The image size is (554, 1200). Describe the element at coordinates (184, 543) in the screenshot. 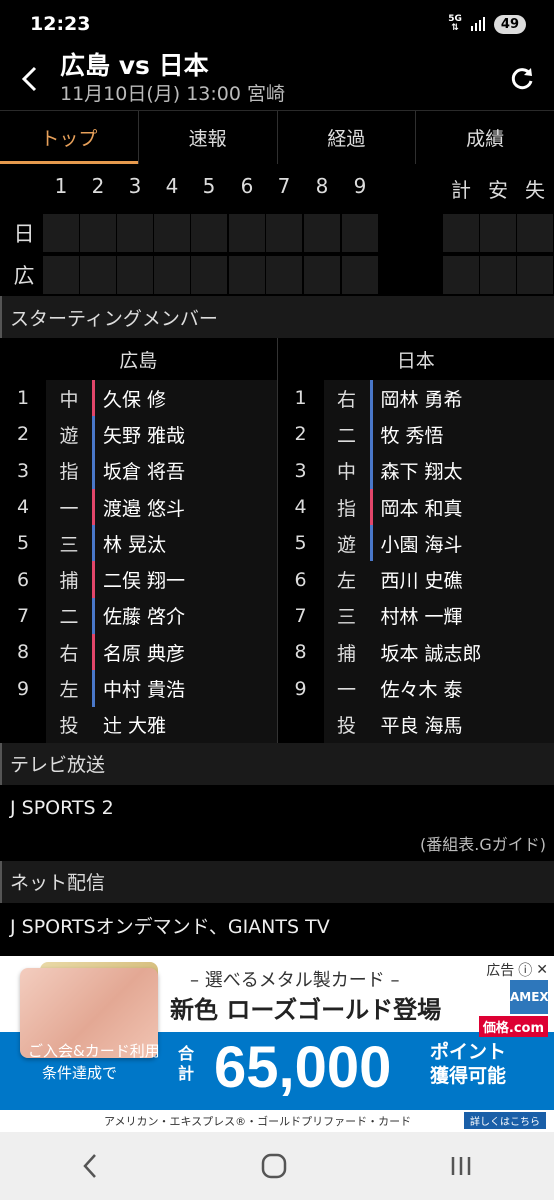

I see `player-name: 林 晃汰` at that location.